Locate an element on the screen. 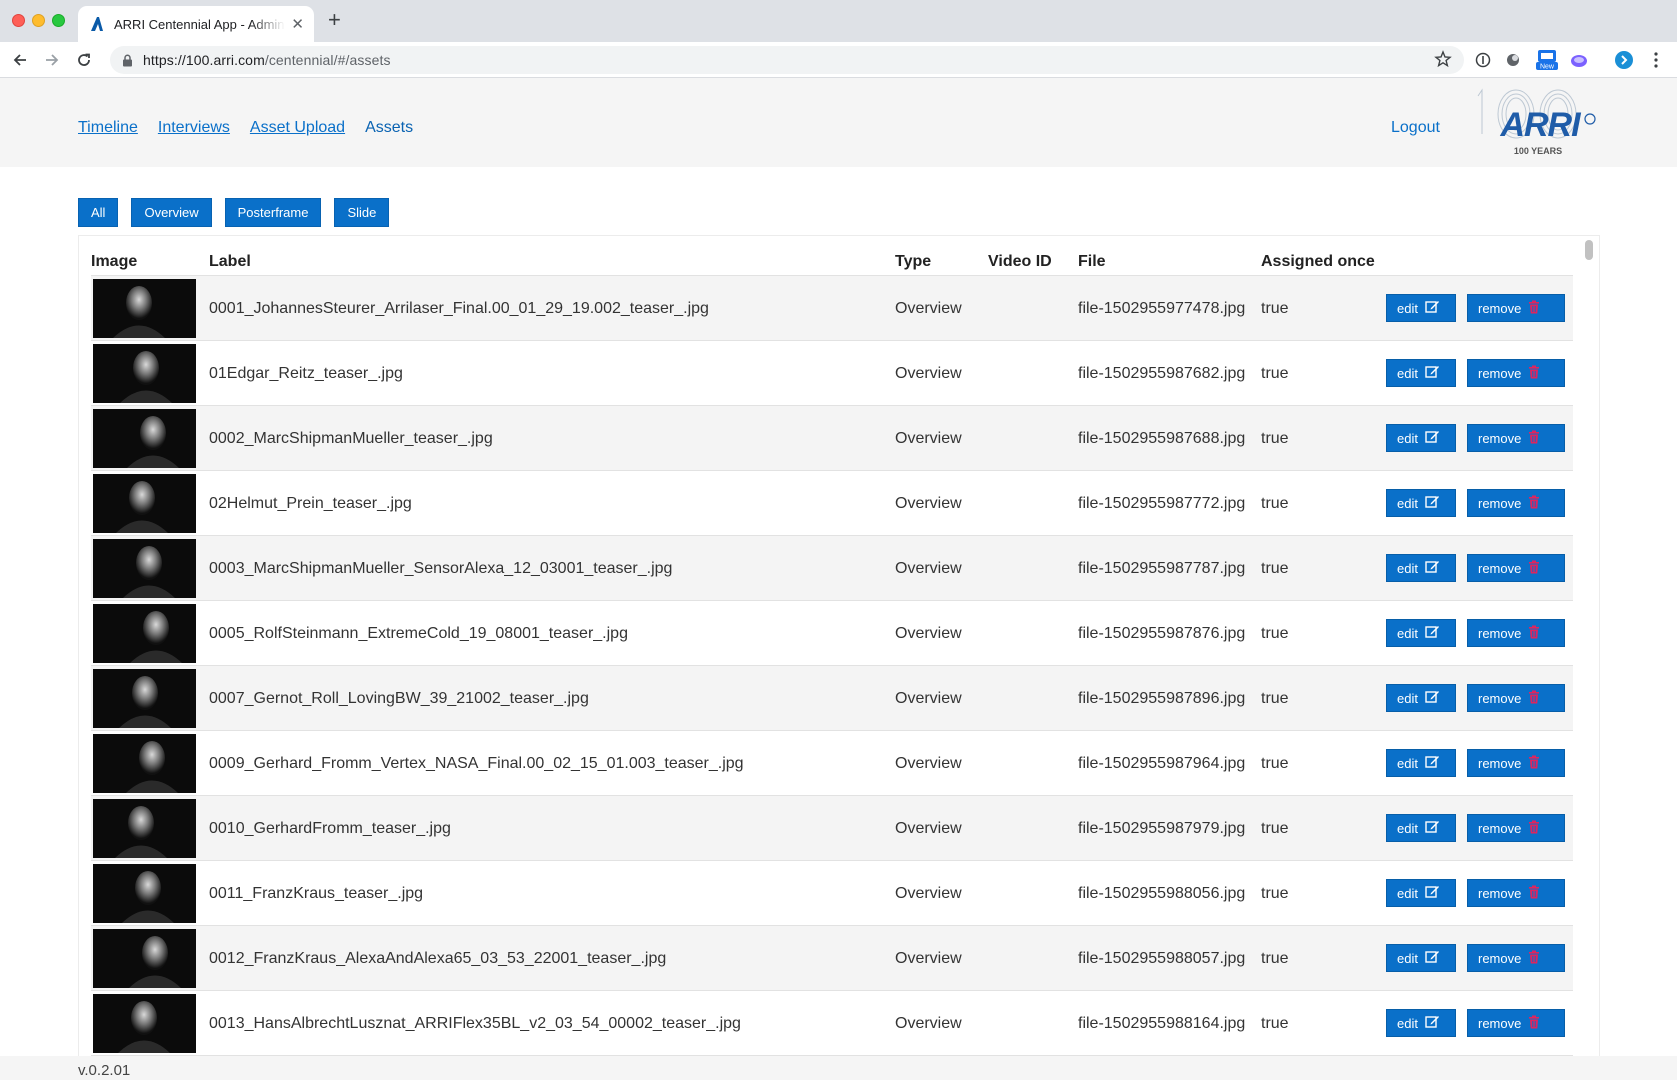 The image size is (1677, 1080). minimize-window-button is located at coordinates (38, 20).